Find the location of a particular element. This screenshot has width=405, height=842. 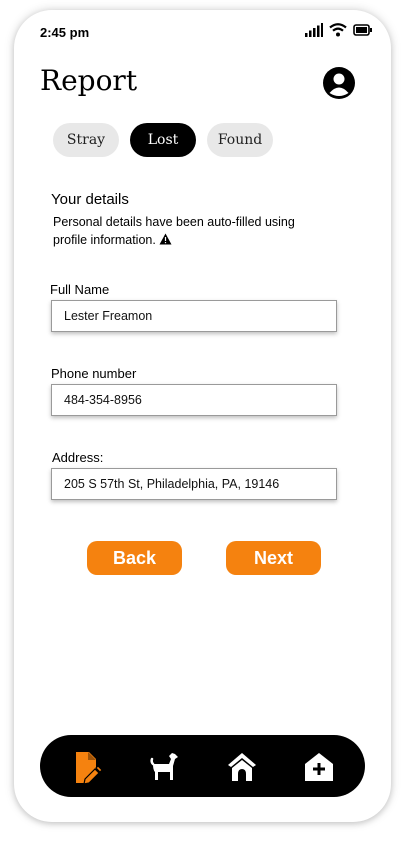

bottom-nav is located at coordinates (202, 766).